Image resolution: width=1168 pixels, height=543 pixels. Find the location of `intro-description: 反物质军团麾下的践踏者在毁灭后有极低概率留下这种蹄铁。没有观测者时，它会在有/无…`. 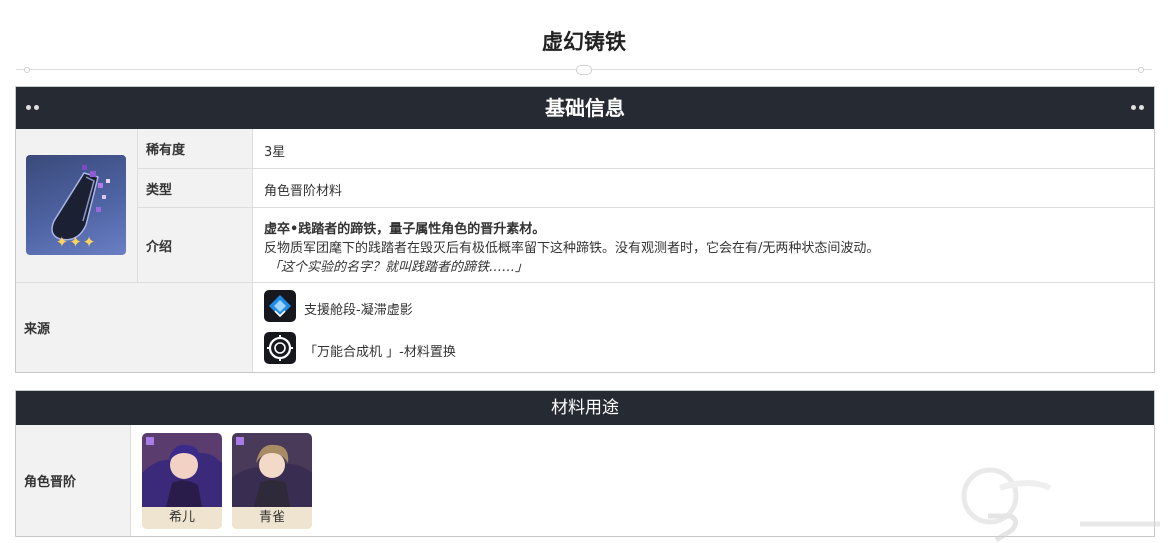

intro-description: 反物质军团麾下的践踏者在毁灭后有极低概率留下这种蹄铁。没有观测者时，它会在有/无… is located at coordinates (572, 248).